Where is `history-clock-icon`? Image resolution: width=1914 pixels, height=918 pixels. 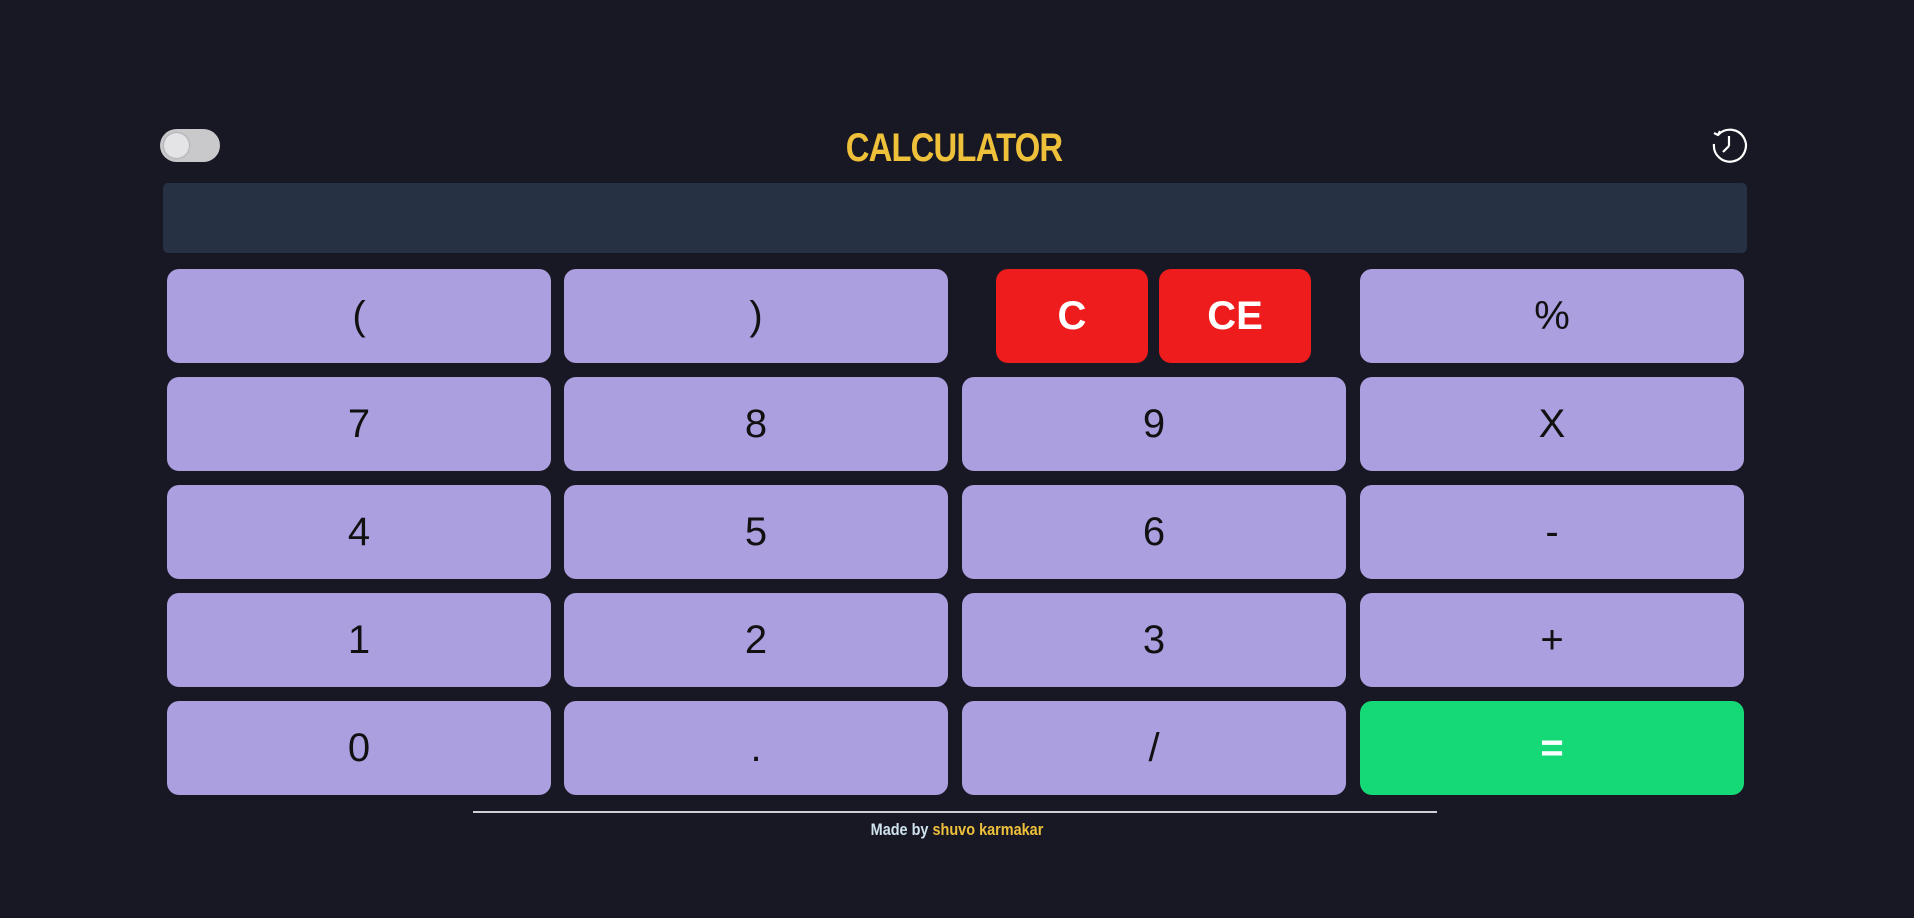
history-clock-icon is located at coordinates (1730, 145).